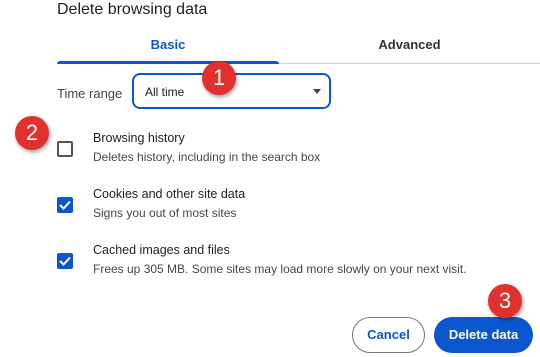 Image resolution: width=540 pixels, height=357 pixels. What do you see at coordinates (165, 213) in the screenshot?
I see `option-description: Signs you out of most sites` at bounding box center [165, 213].